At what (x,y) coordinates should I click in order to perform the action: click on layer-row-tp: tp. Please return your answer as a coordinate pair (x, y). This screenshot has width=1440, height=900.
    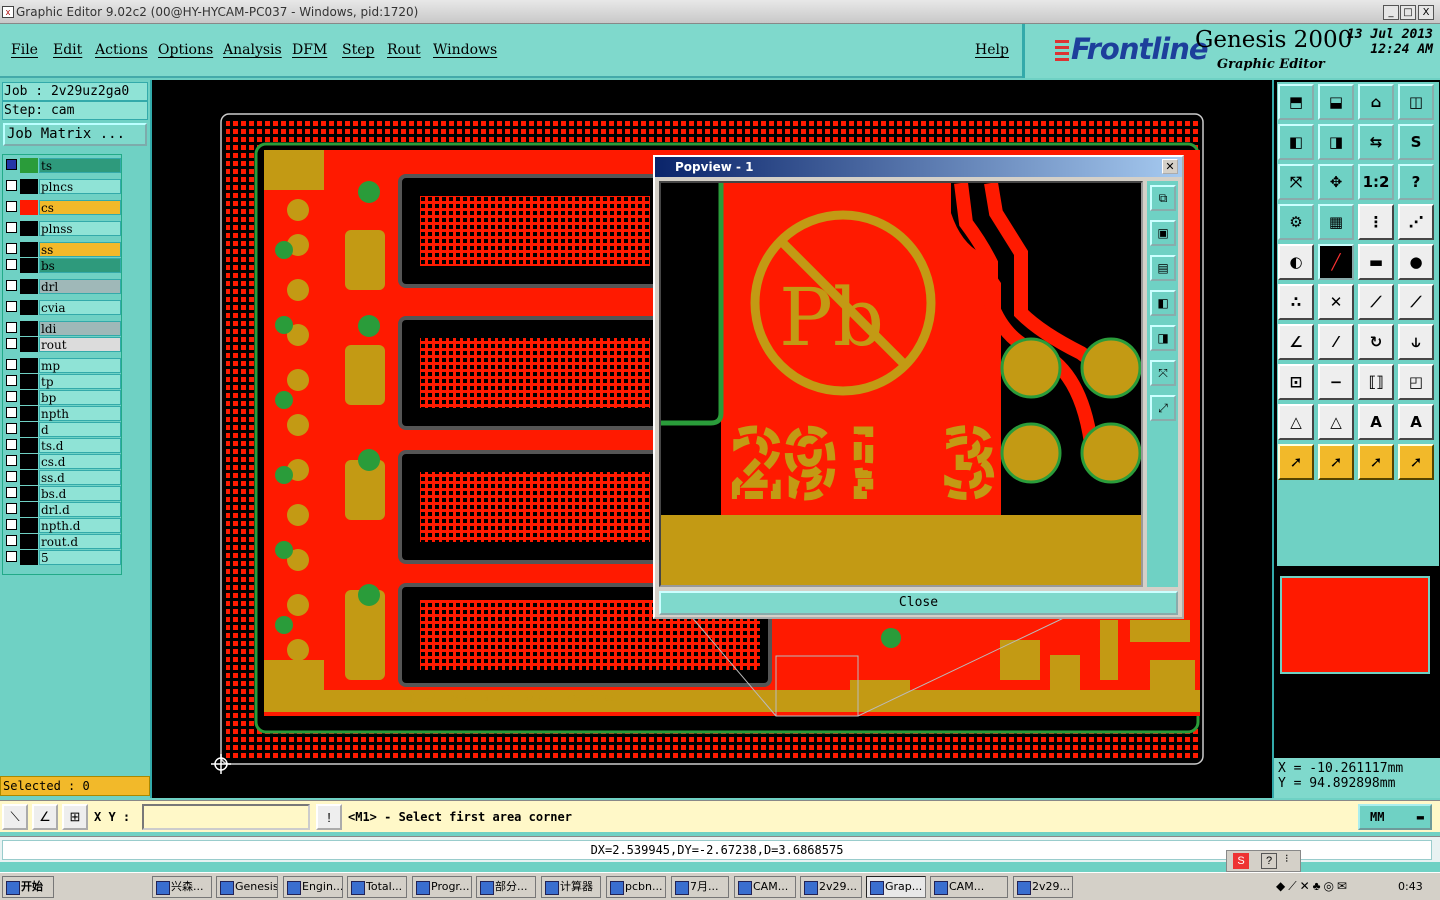
    Looking at the image, I should click on (63, 381).